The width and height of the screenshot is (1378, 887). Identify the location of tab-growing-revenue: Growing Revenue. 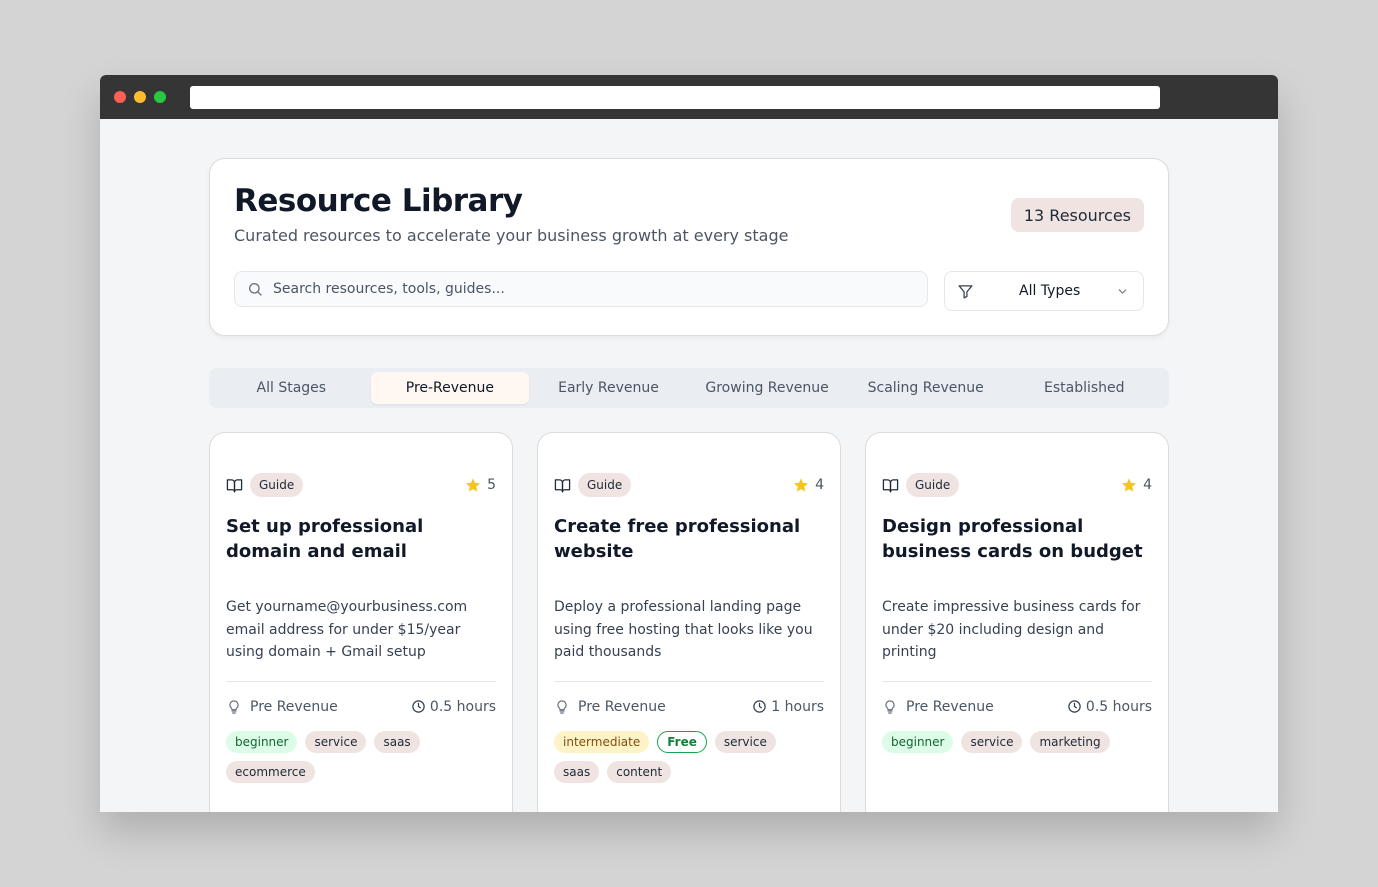
(767, 388).